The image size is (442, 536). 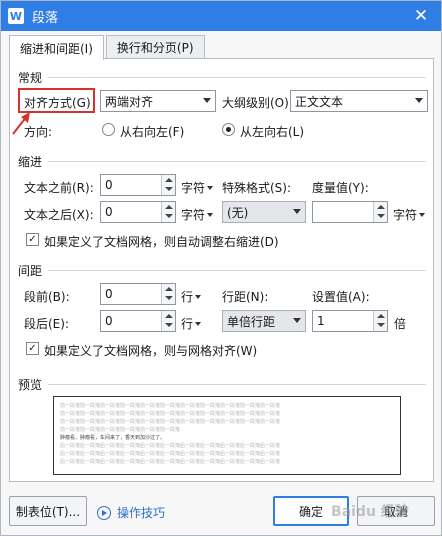 I want to click on outline-level-value: 正文文本, so click(x=319, y=101).